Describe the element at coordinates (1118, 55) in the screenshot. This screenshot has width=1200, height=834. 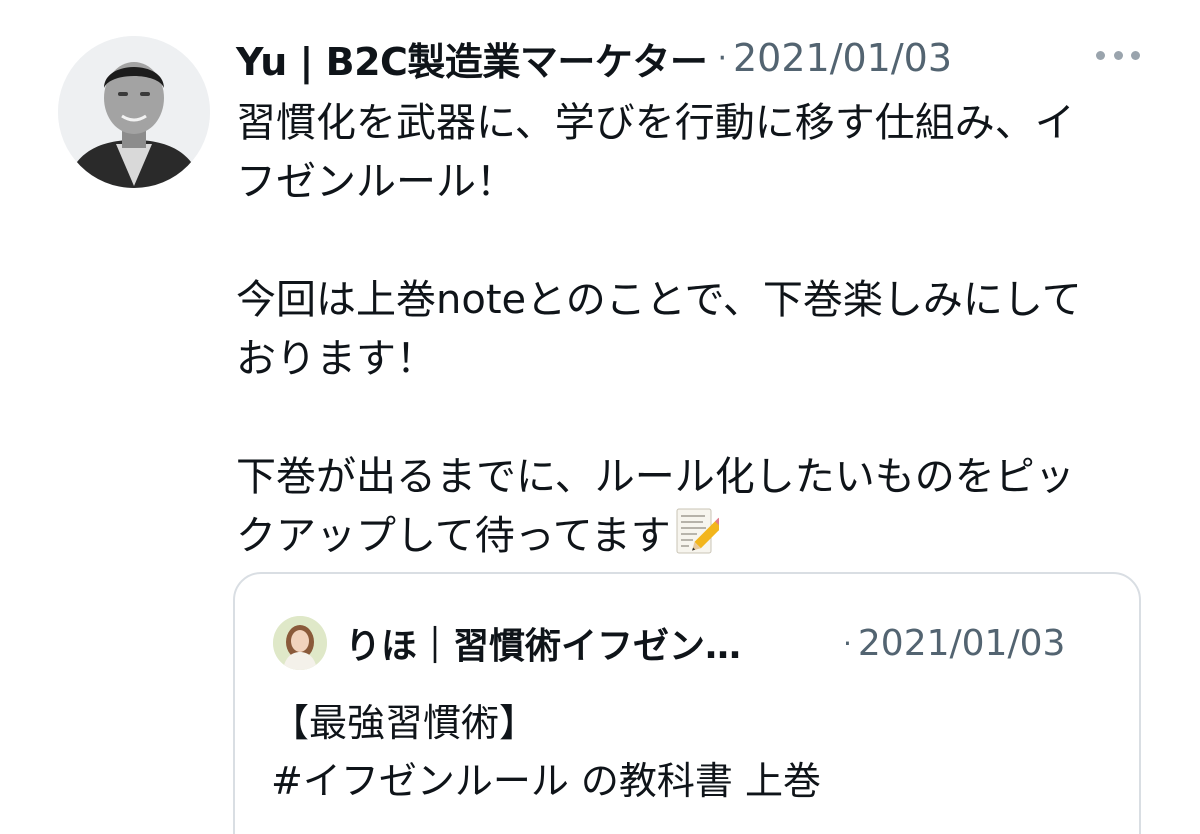
I see `more-horizontal-icon` at that location.